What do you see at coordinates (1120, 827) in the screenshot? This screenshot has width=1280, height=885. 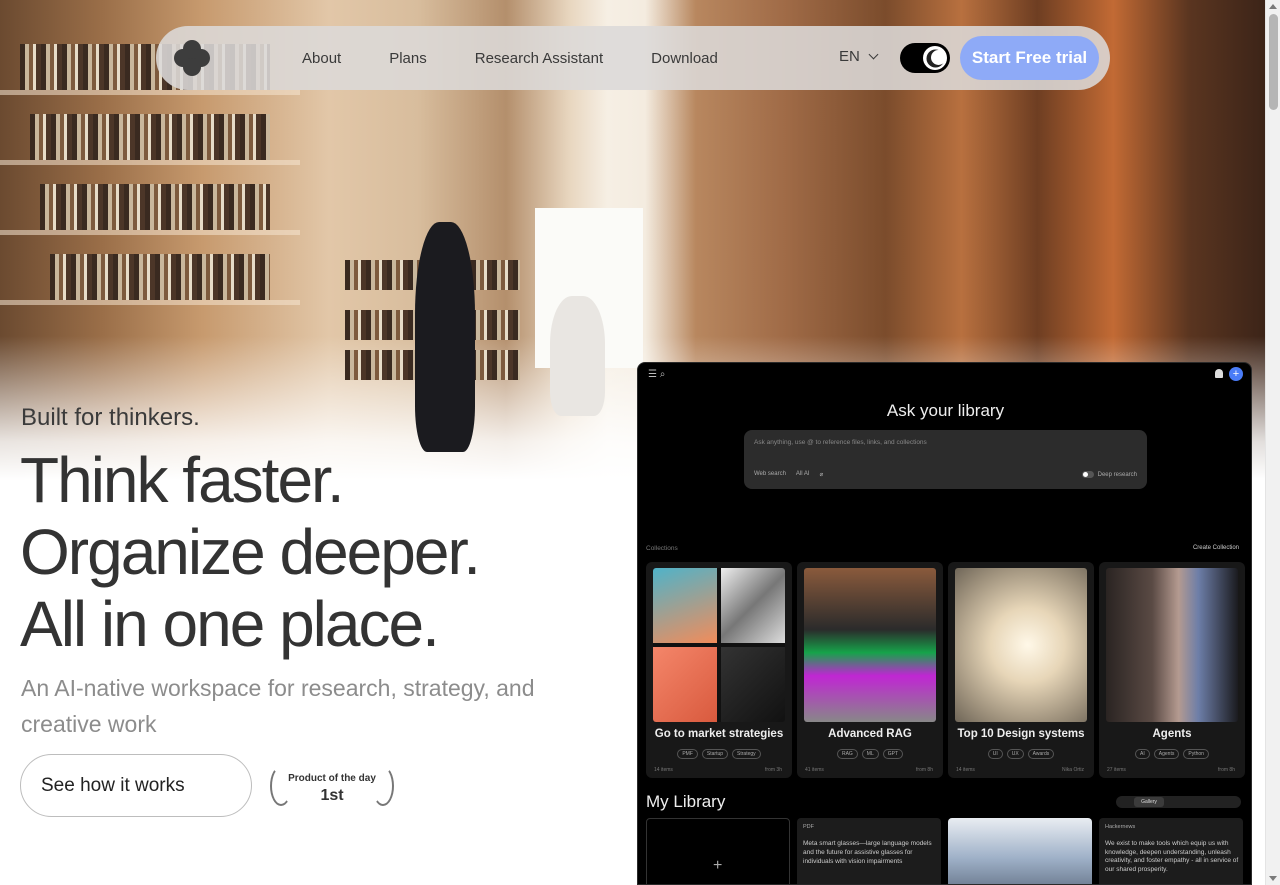 I see `hackernews-label: Hackernews` at bounding box center [1120, 827].